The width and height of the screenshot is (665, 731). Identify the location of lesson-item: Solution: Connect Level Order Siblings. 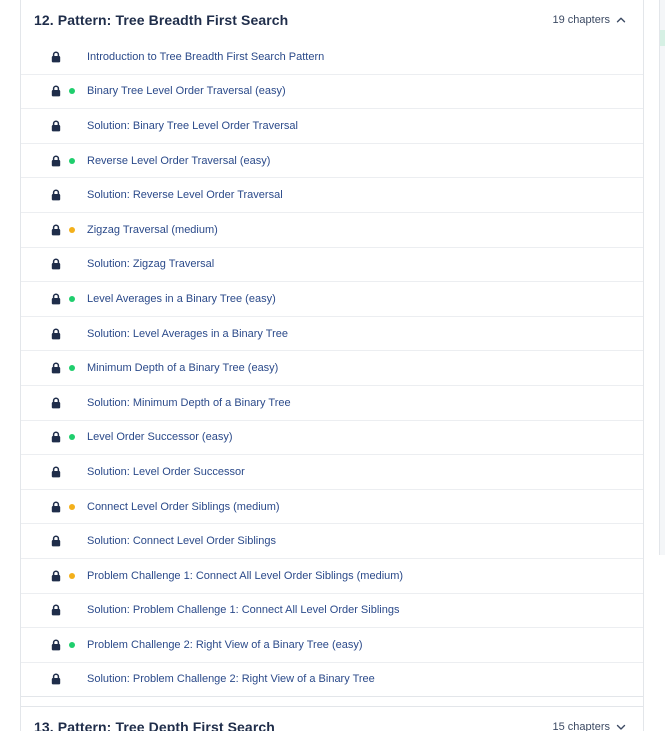
(332, 541).